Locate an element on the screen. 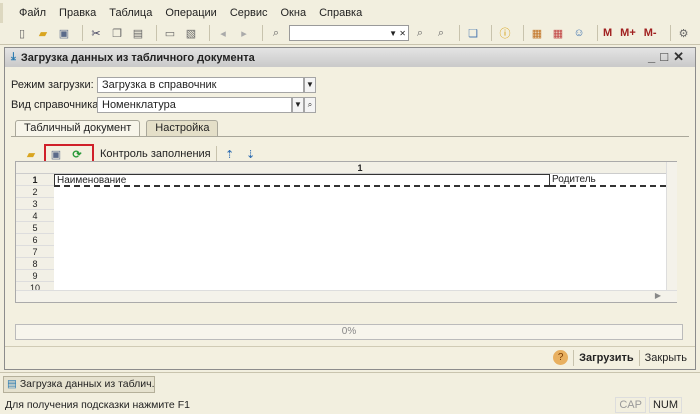 The image size is (700, 414). tab-spreadsheet: Табличный документ is located at coordinates (78, 128).